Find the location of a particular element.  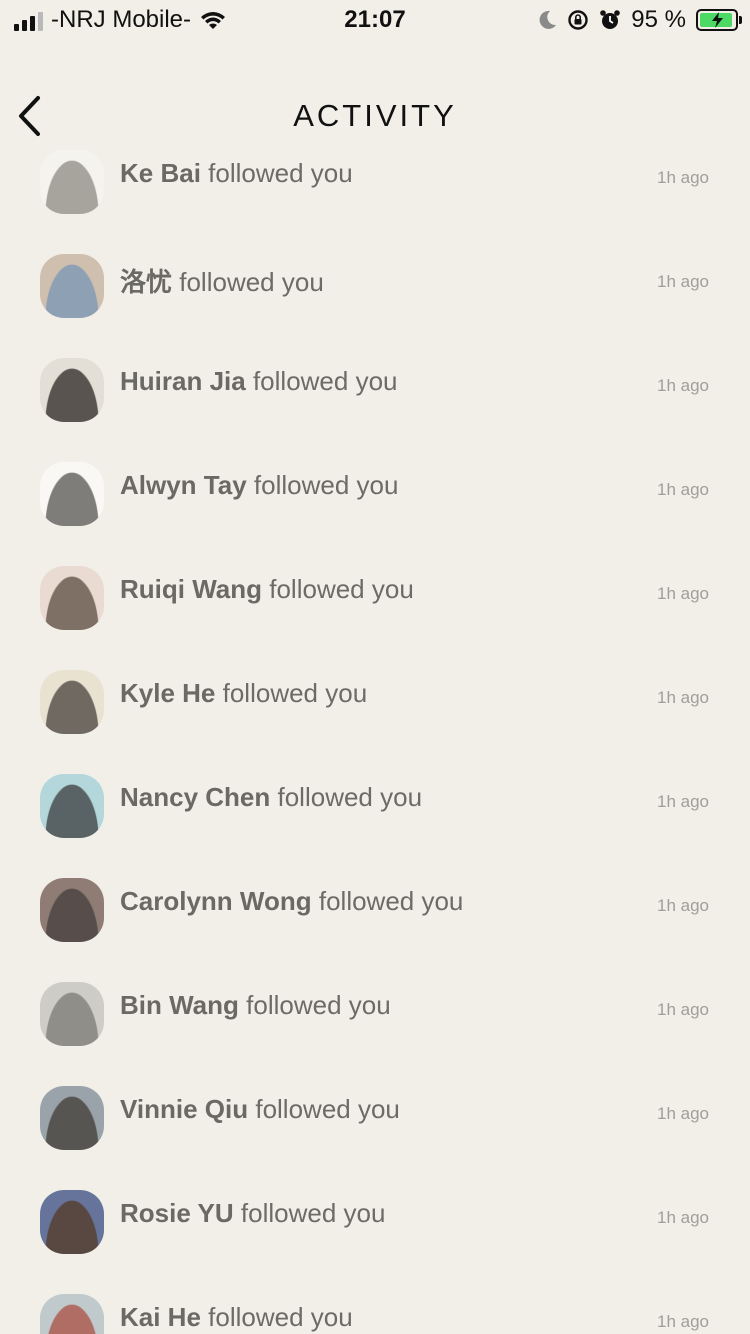

activity-row: Ke Bai followed you 1h ago is located at coordinates (375, 174).